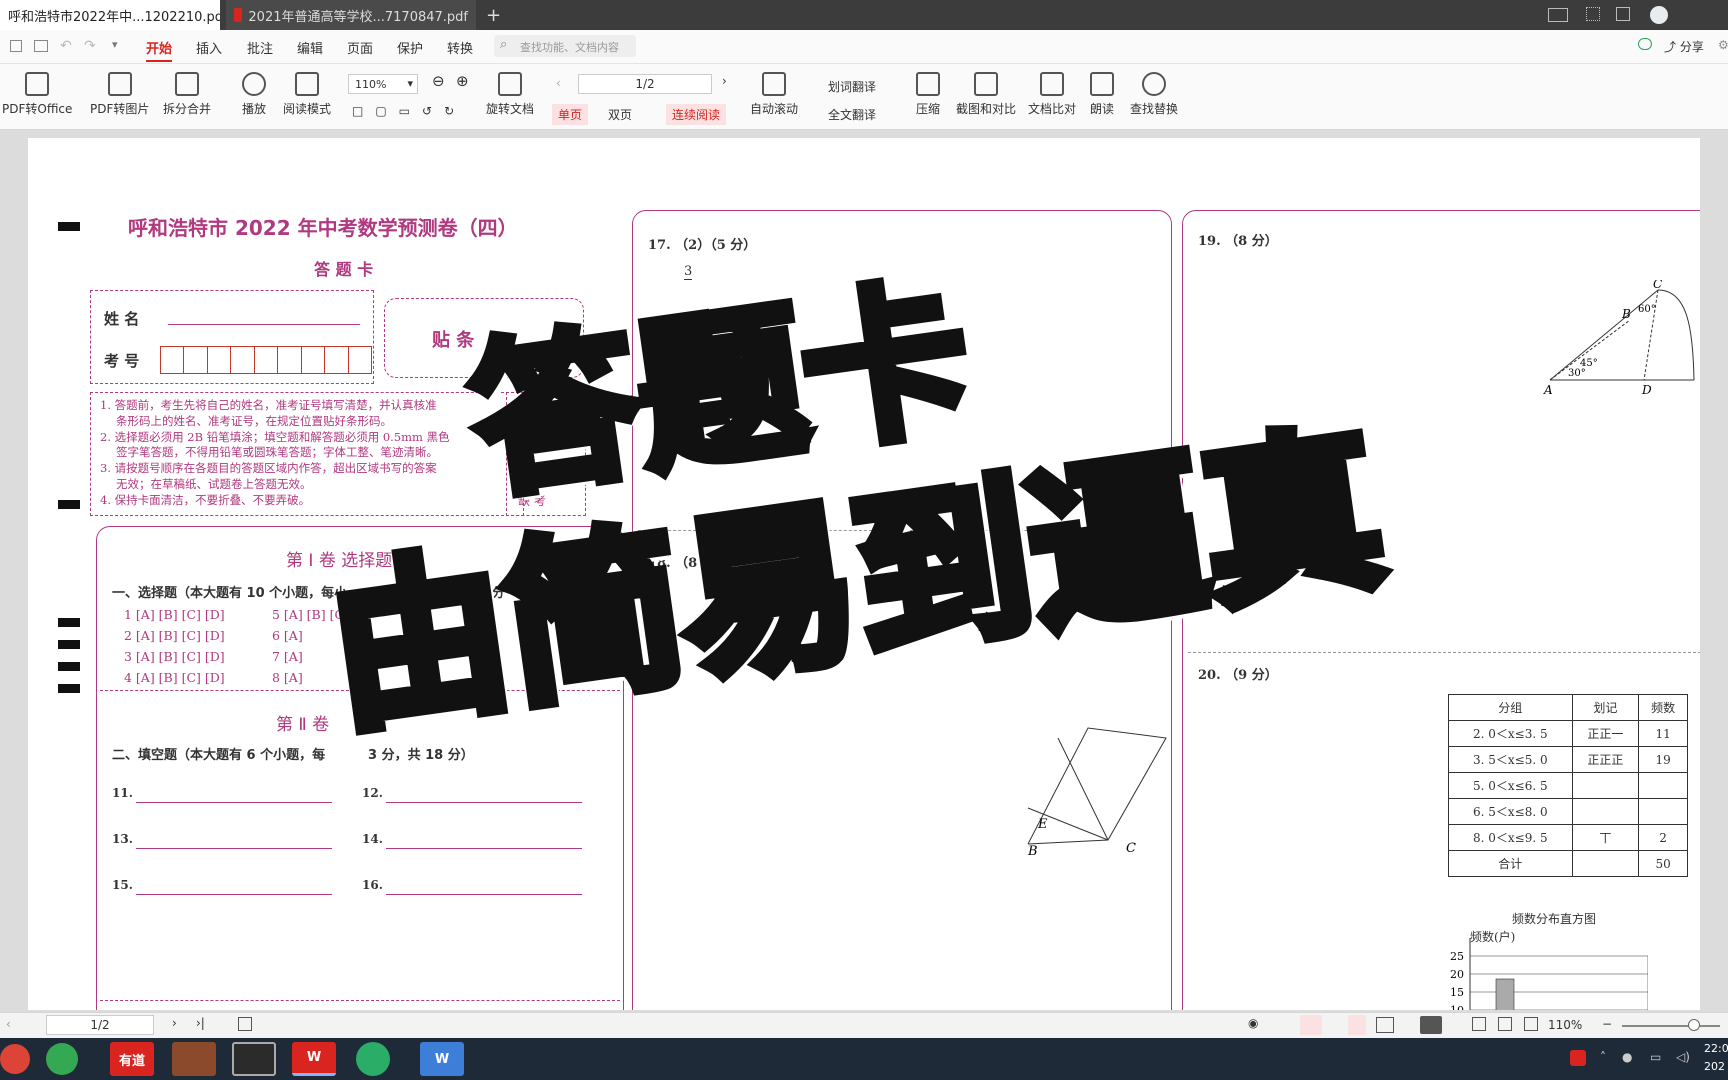 This screenshot has height=1080, width=1728. What do you see at coordinates (119, 94) in the screenshot?
I see `pdf-to-image-button: PDF转图片` at bounding box center [119, 94].